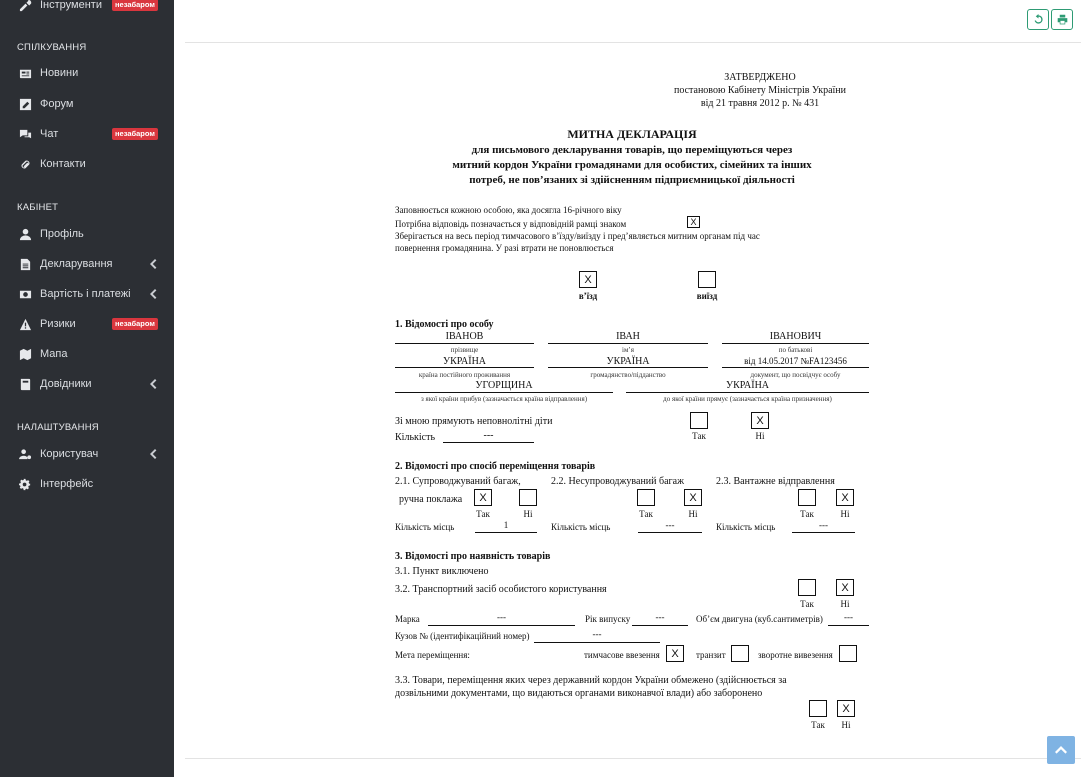 This screenshot has height=777, width=1088. What do you see at coordinates (57, 104) in the screenshot?
I see `sidebar-item-label: Форум` at bounding box center [57, 104].